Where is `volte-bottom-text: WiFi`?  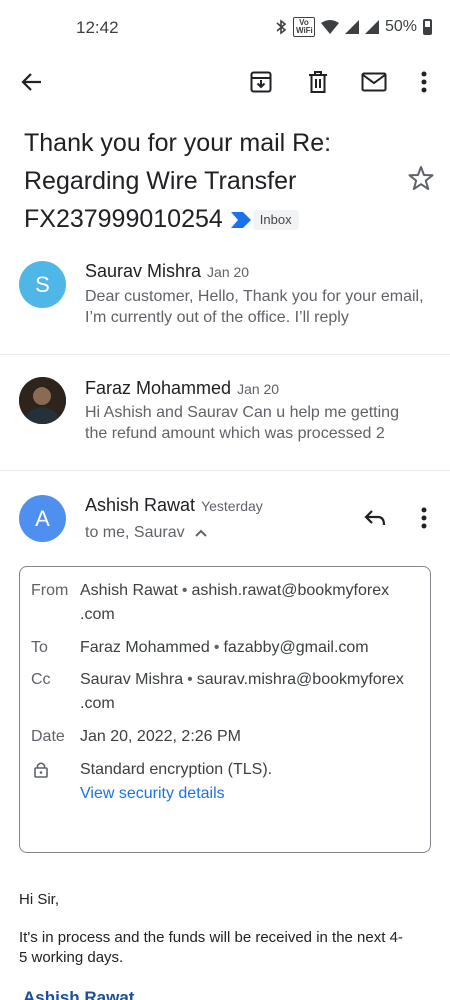 volte-bottom-text: WiFi is located at coordinates (304, 30).